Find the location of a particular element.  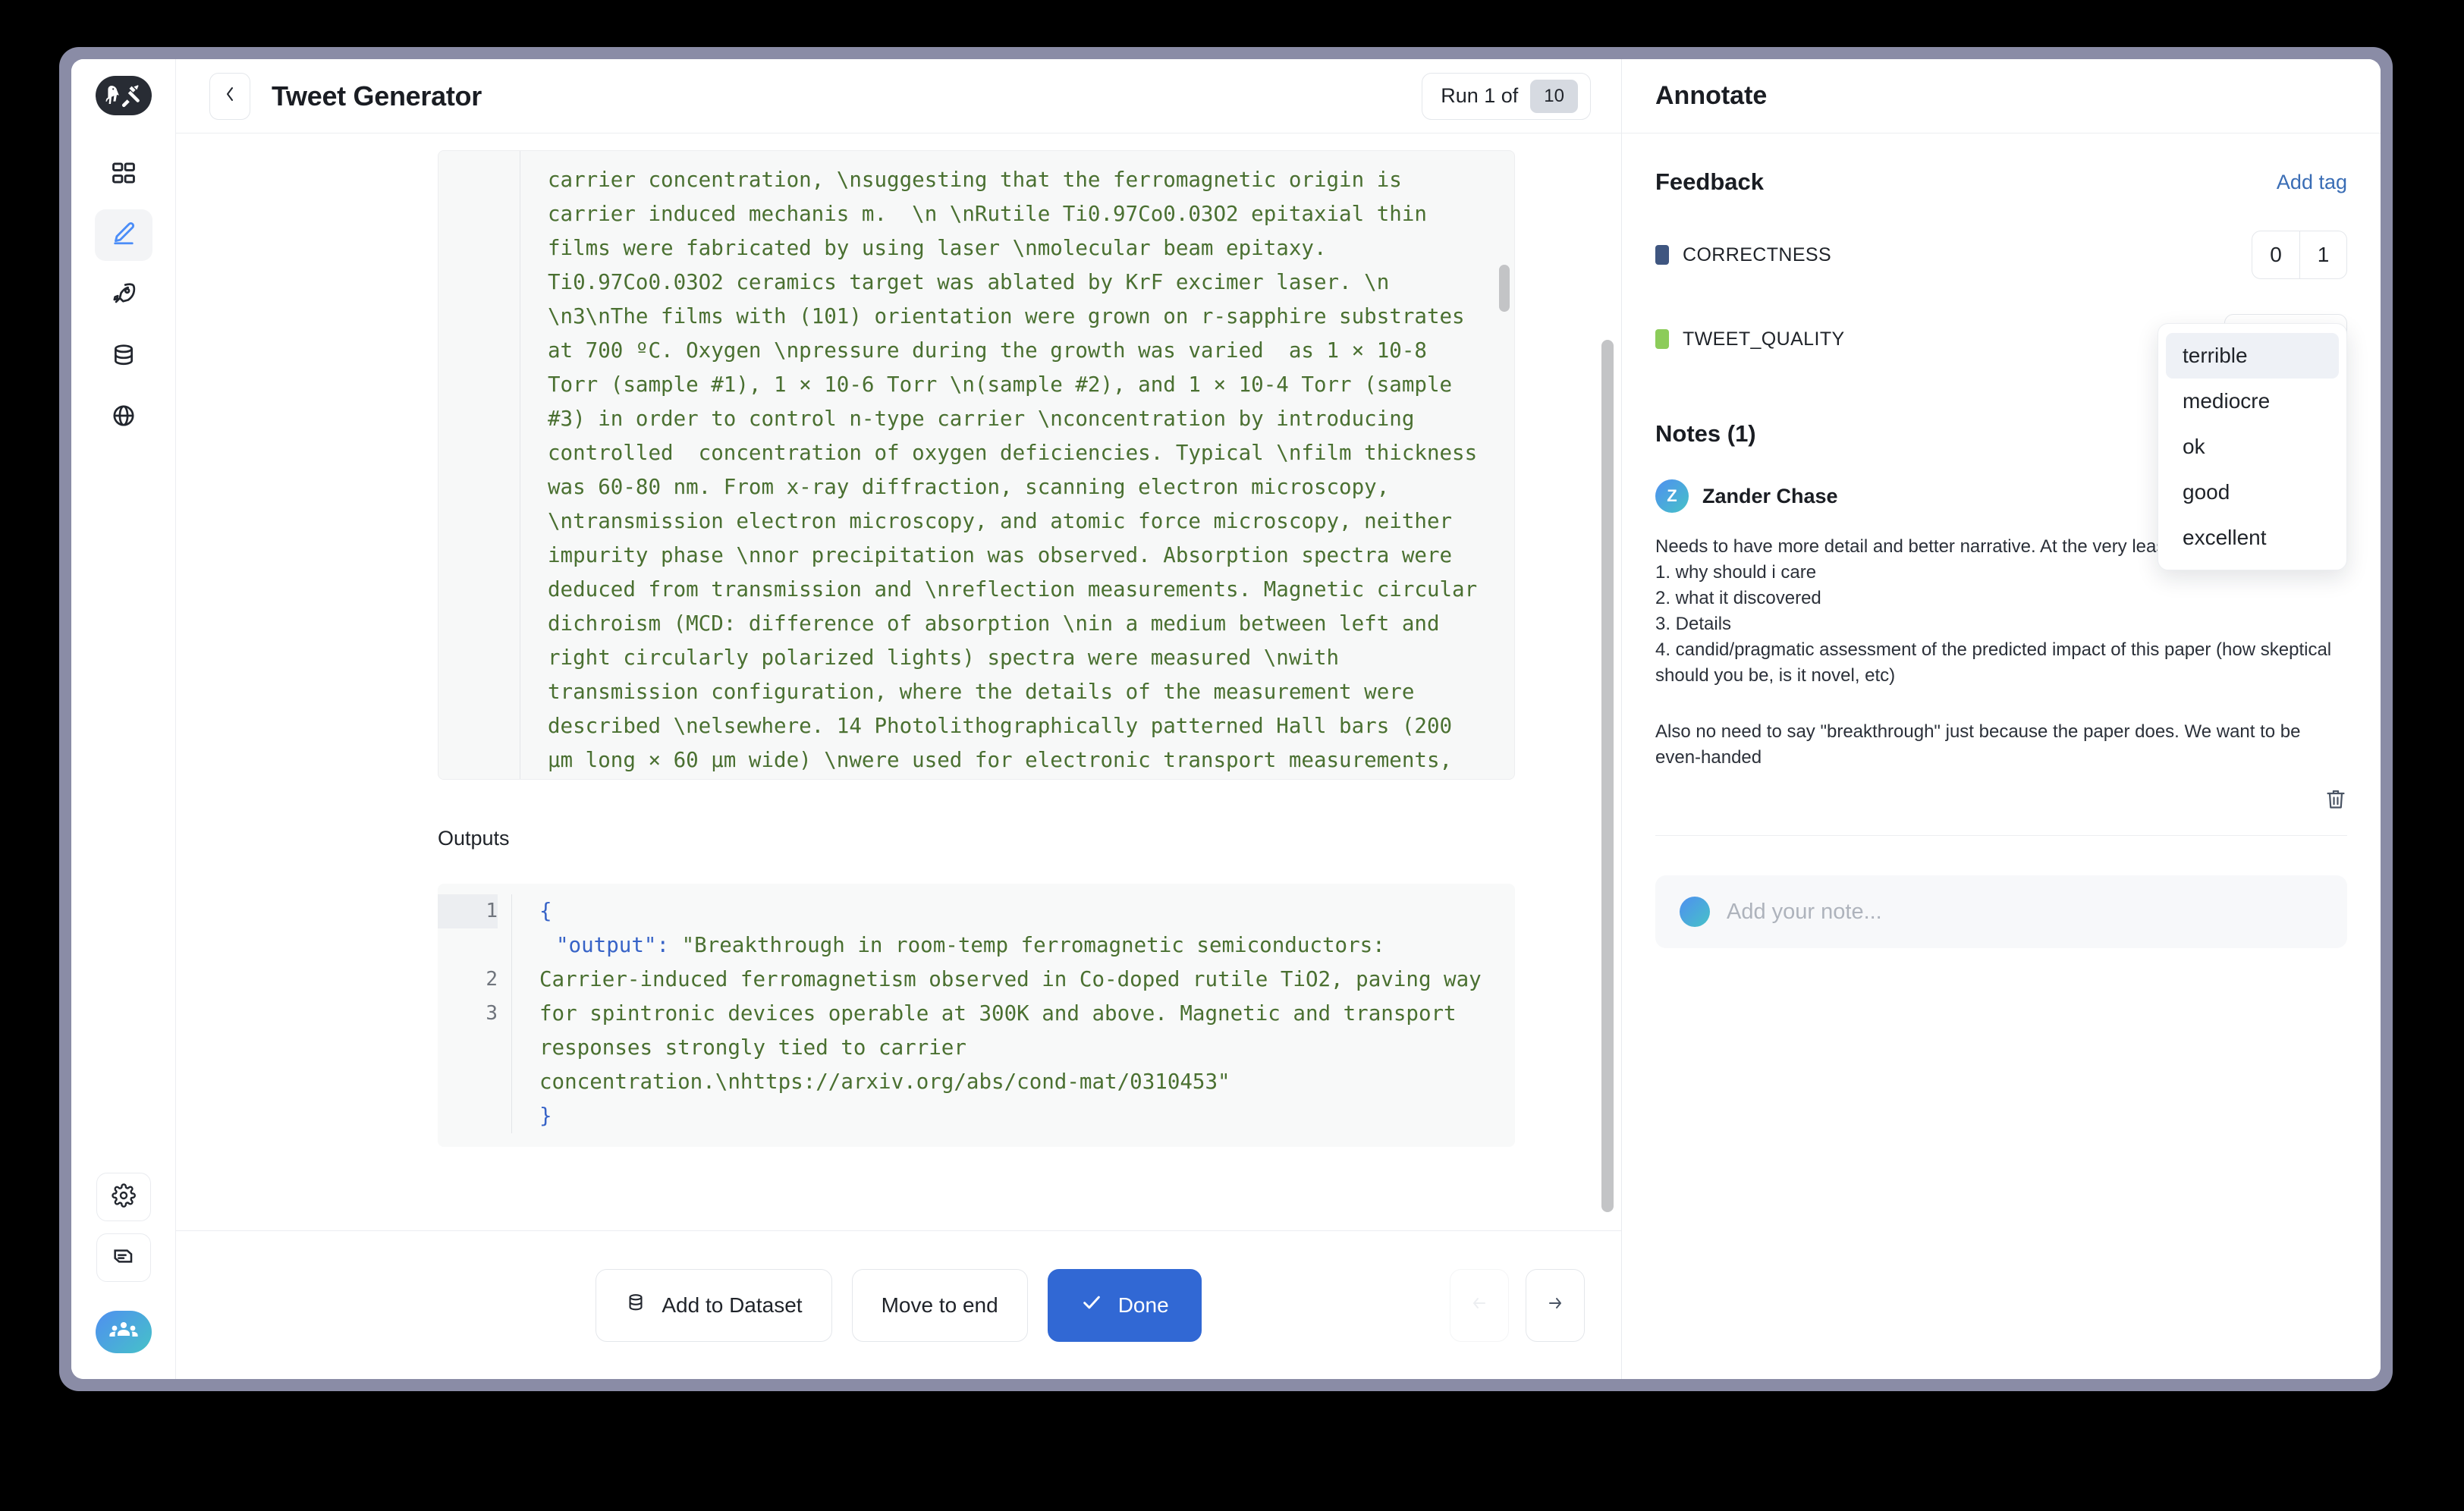

pencil-icon is located at coordinates (123, 235).